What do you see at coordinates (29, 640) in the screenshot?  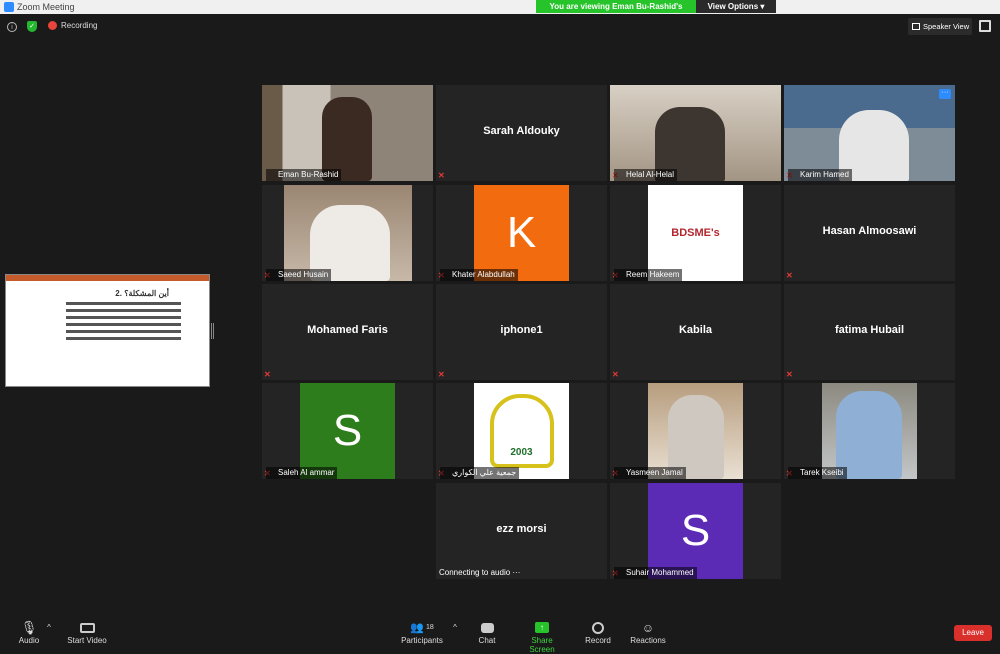 I see `audio-label: Audio` at bounding box center [29, 640].